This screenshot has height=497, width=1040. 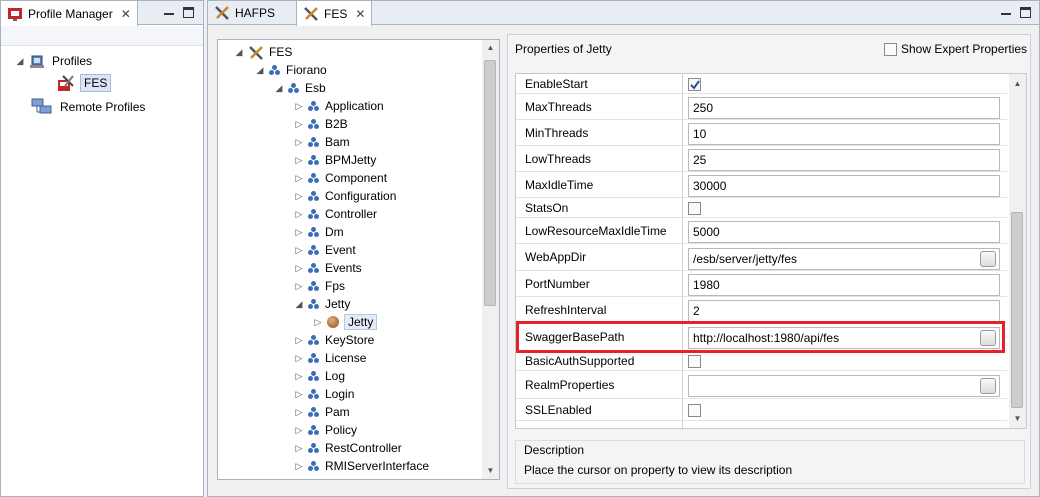 I want to click on property-value-field: http://localhost:1980/api/fes, so click(x=844, y=338).